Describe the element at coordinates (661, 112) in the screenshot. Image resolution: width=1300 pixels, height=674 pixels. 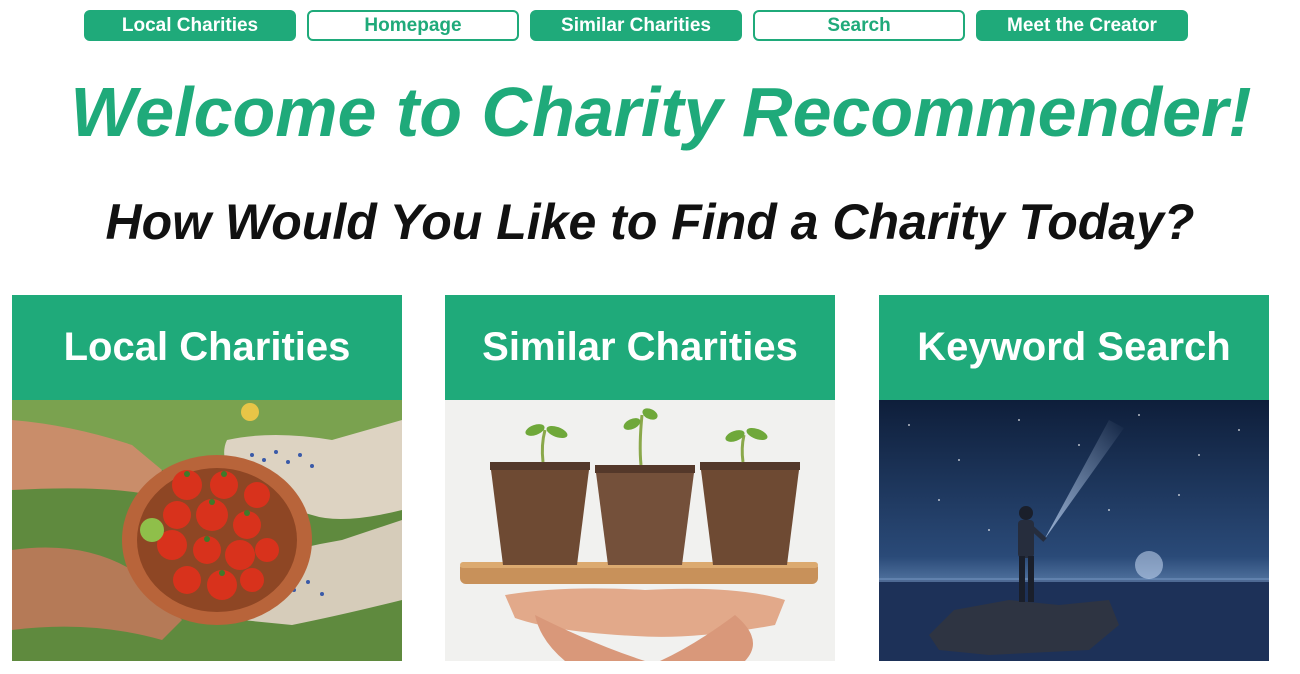
I see `page-title: Welcome to Charity Recommender!` at that location.